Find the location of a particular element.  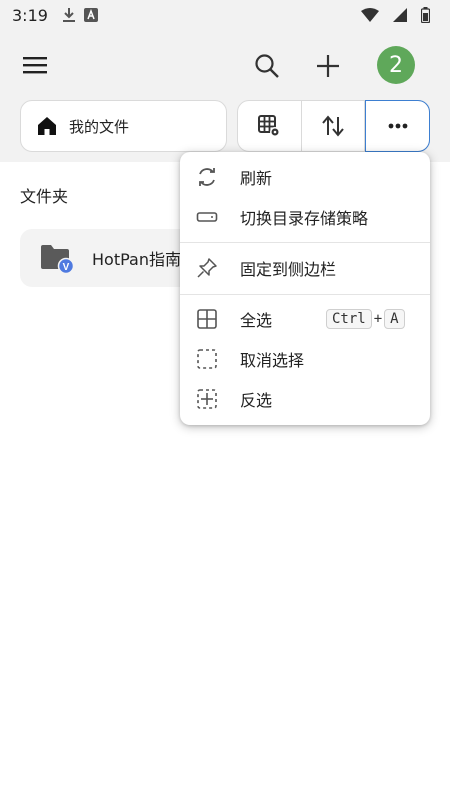

menu-item-storage-strategy: 切换目录存储策略 is located at coordinates (305, 217).